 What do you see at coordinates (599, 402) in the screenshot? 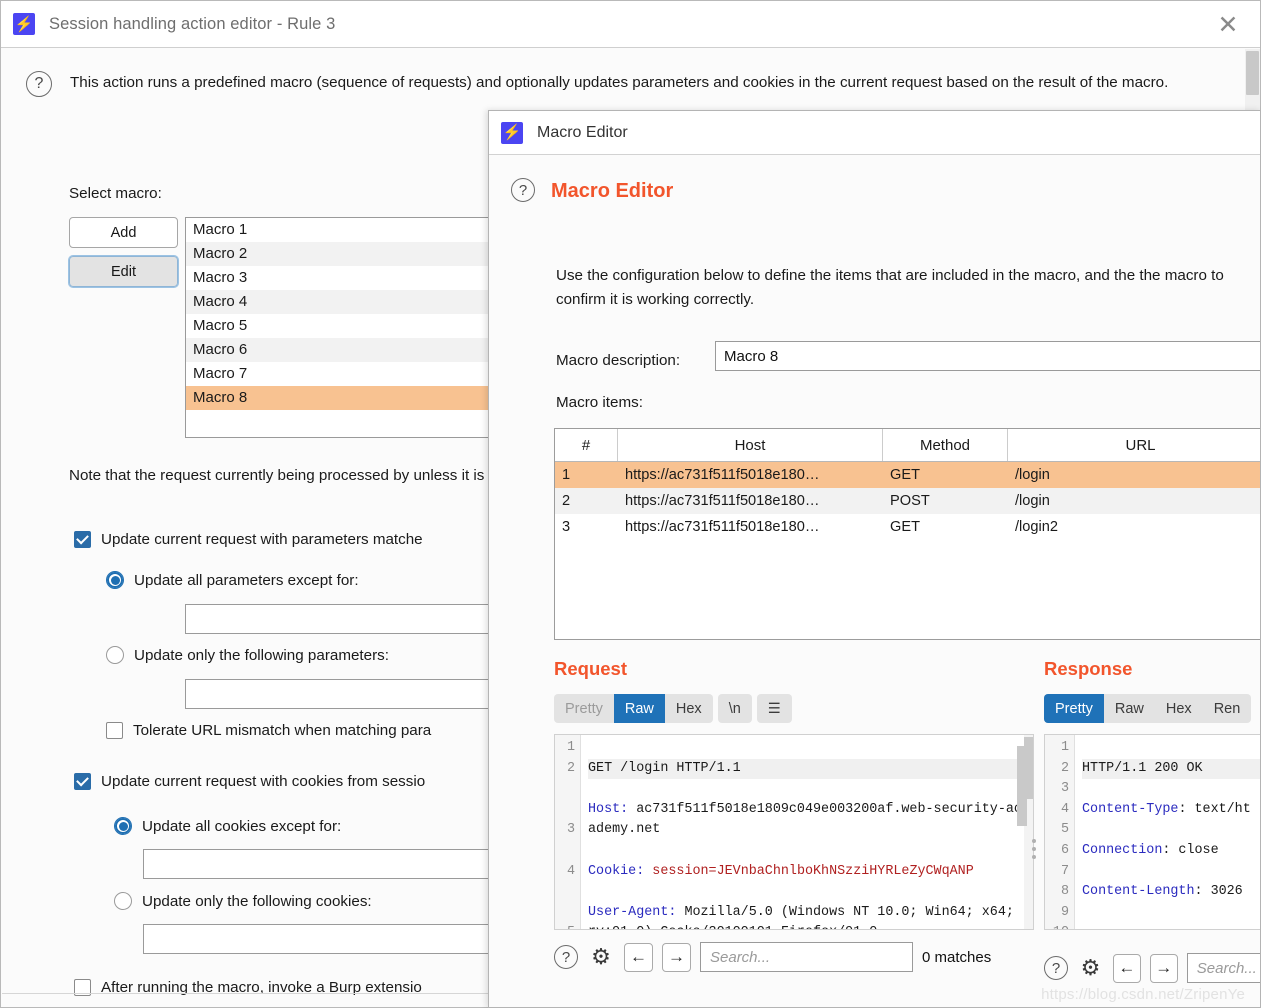
I see `macro-items-label: Macro items:` at bounding box center [599, 402].